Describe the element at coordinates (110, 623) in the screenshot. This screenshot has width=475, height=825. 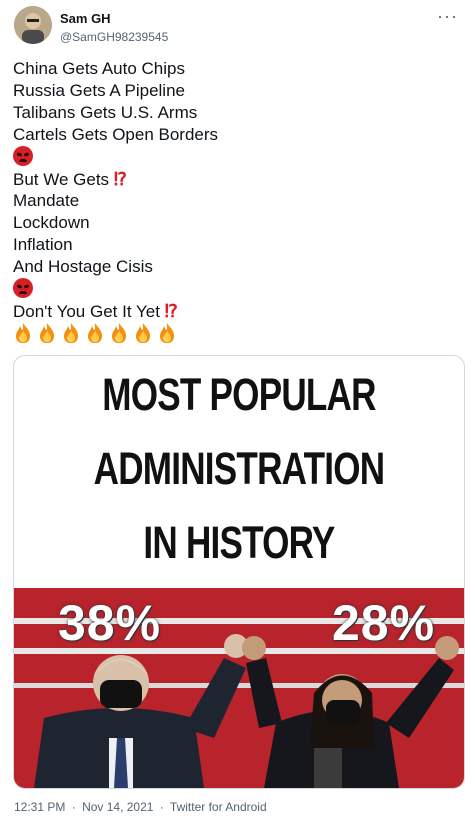
I see `left-percent-label: 38%` at that location.